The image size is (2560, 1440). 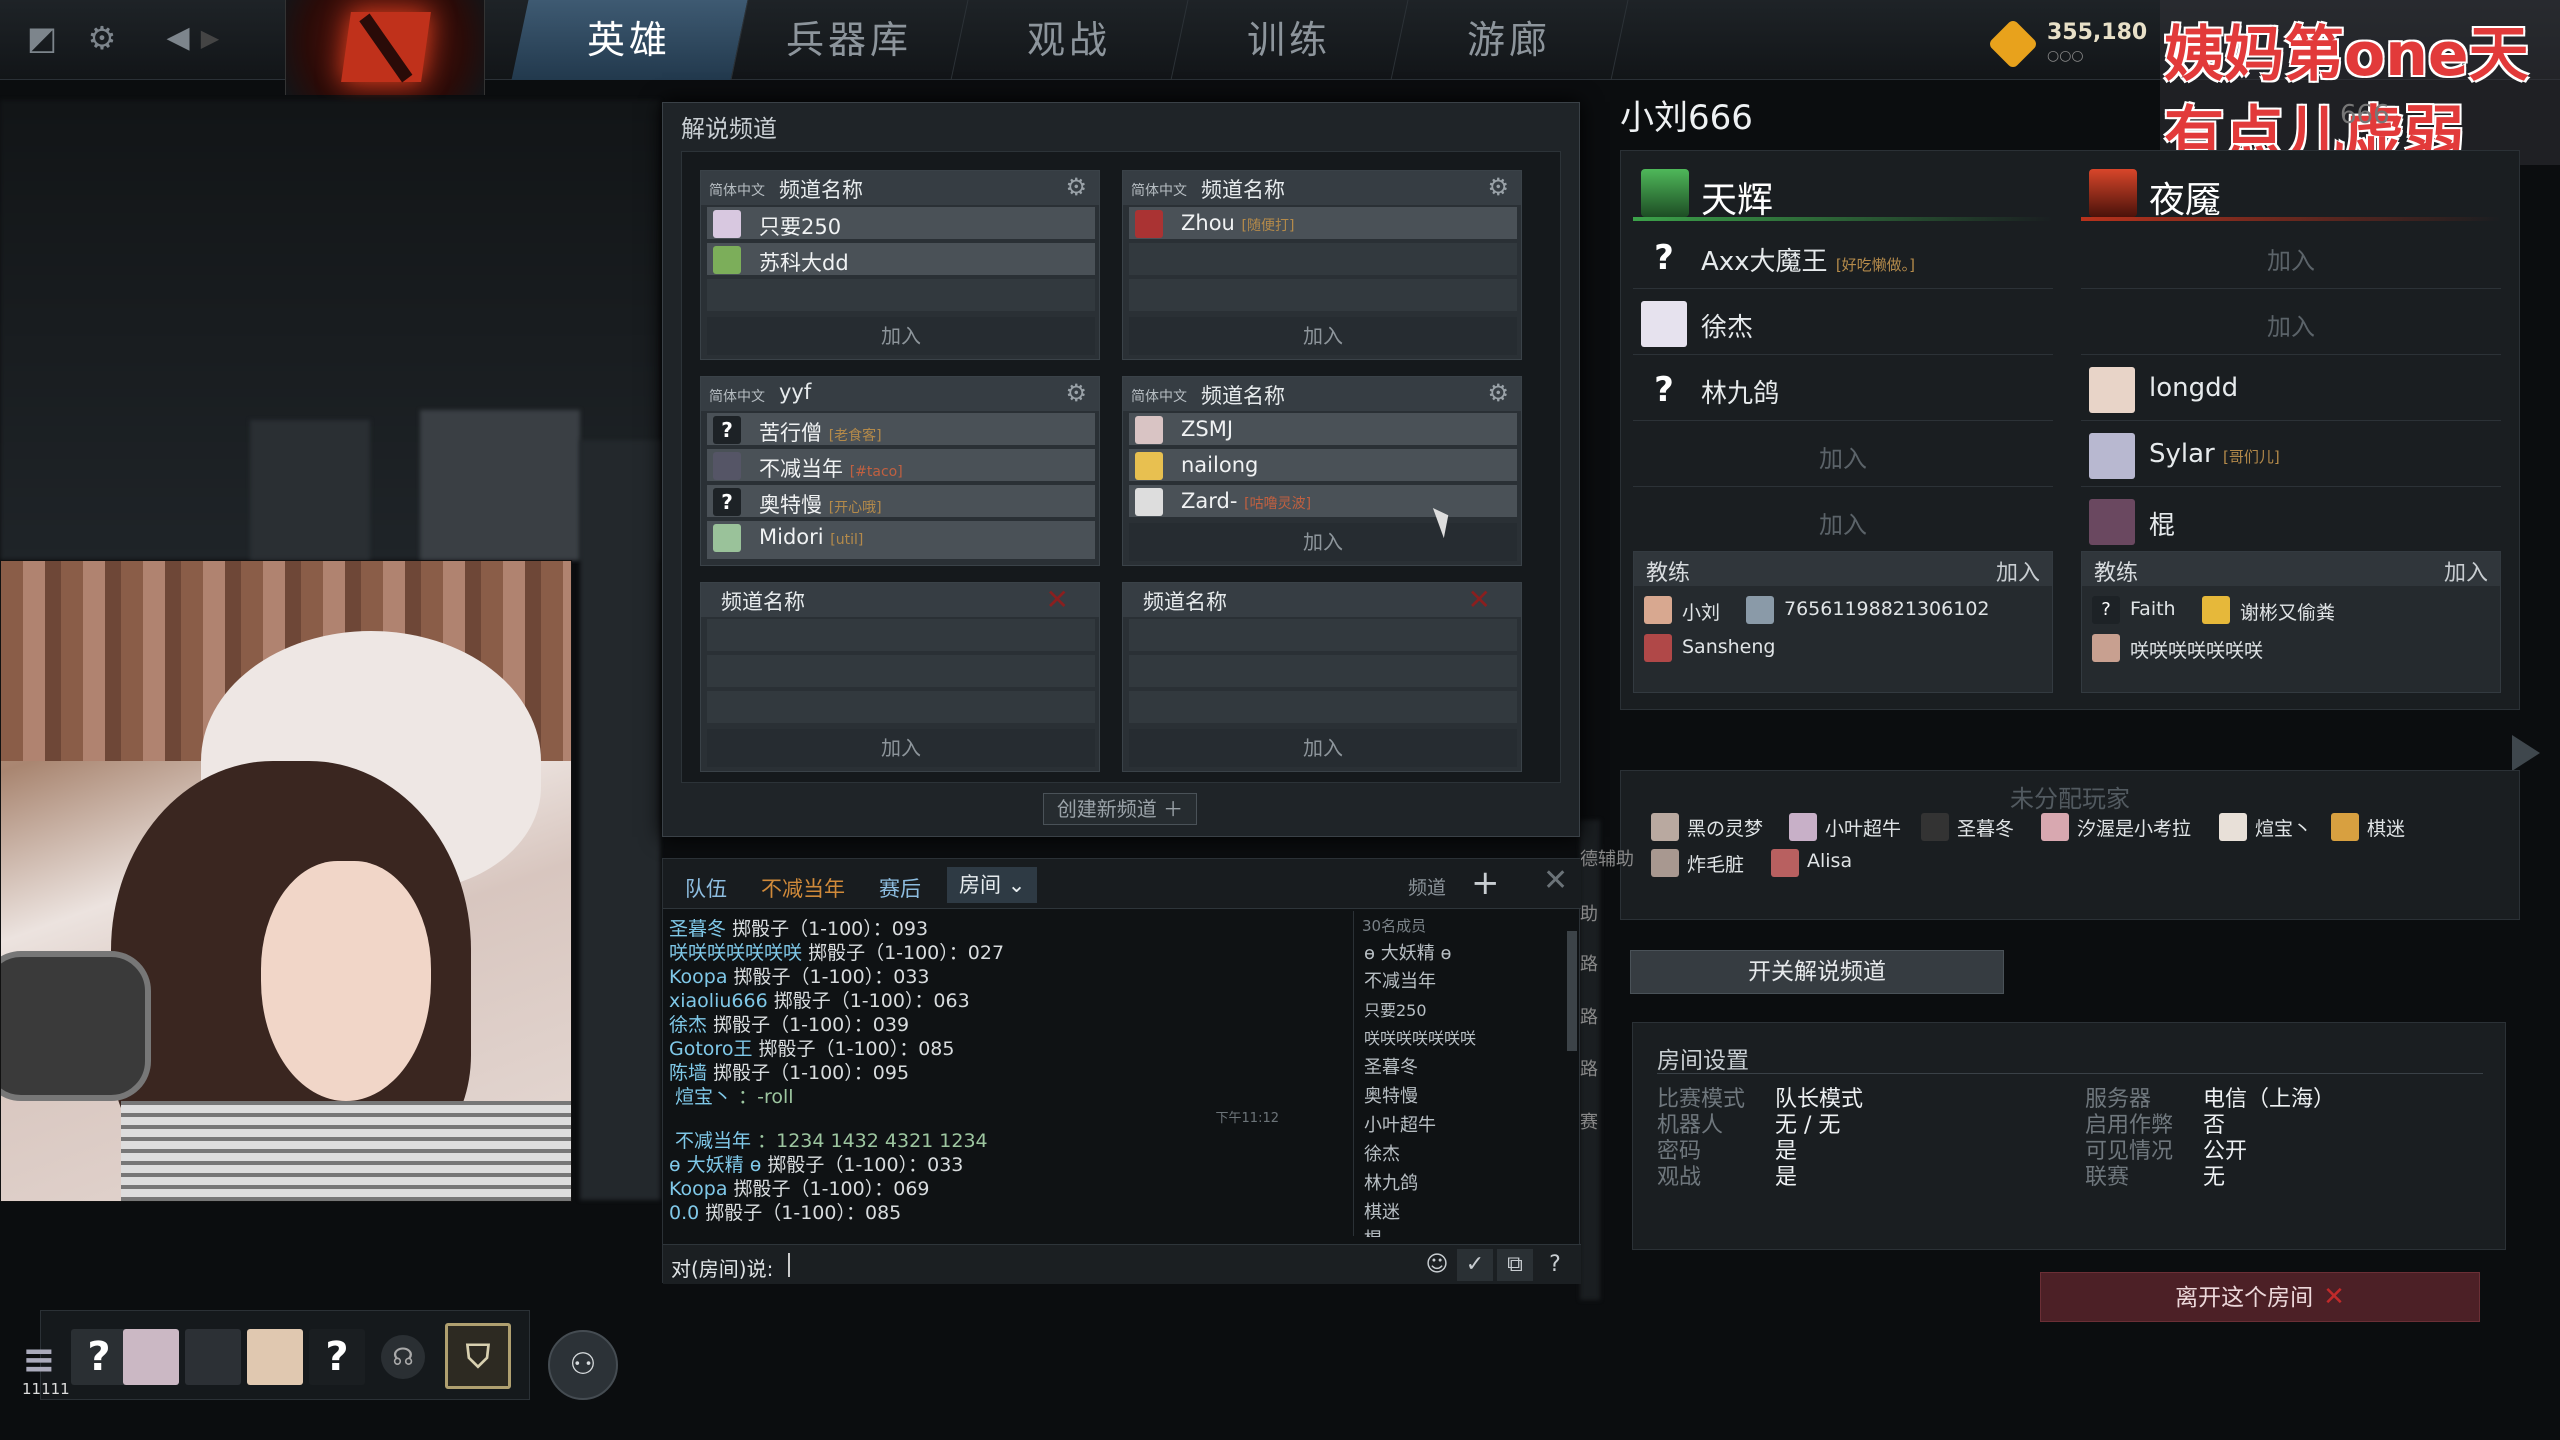 What do you see at coordinates (850, 40) in the screenshot?
I see `tab-armory: 兵器库` at bounding box center [850, 40].